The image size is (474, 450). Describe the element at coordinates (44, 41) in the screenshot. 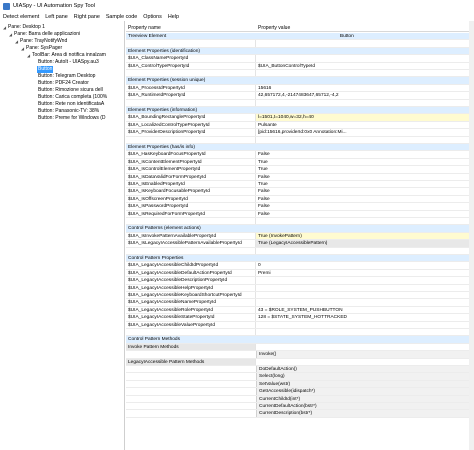

I see `tree-node-label: Pane: TrayNotifyWnd` at that location.